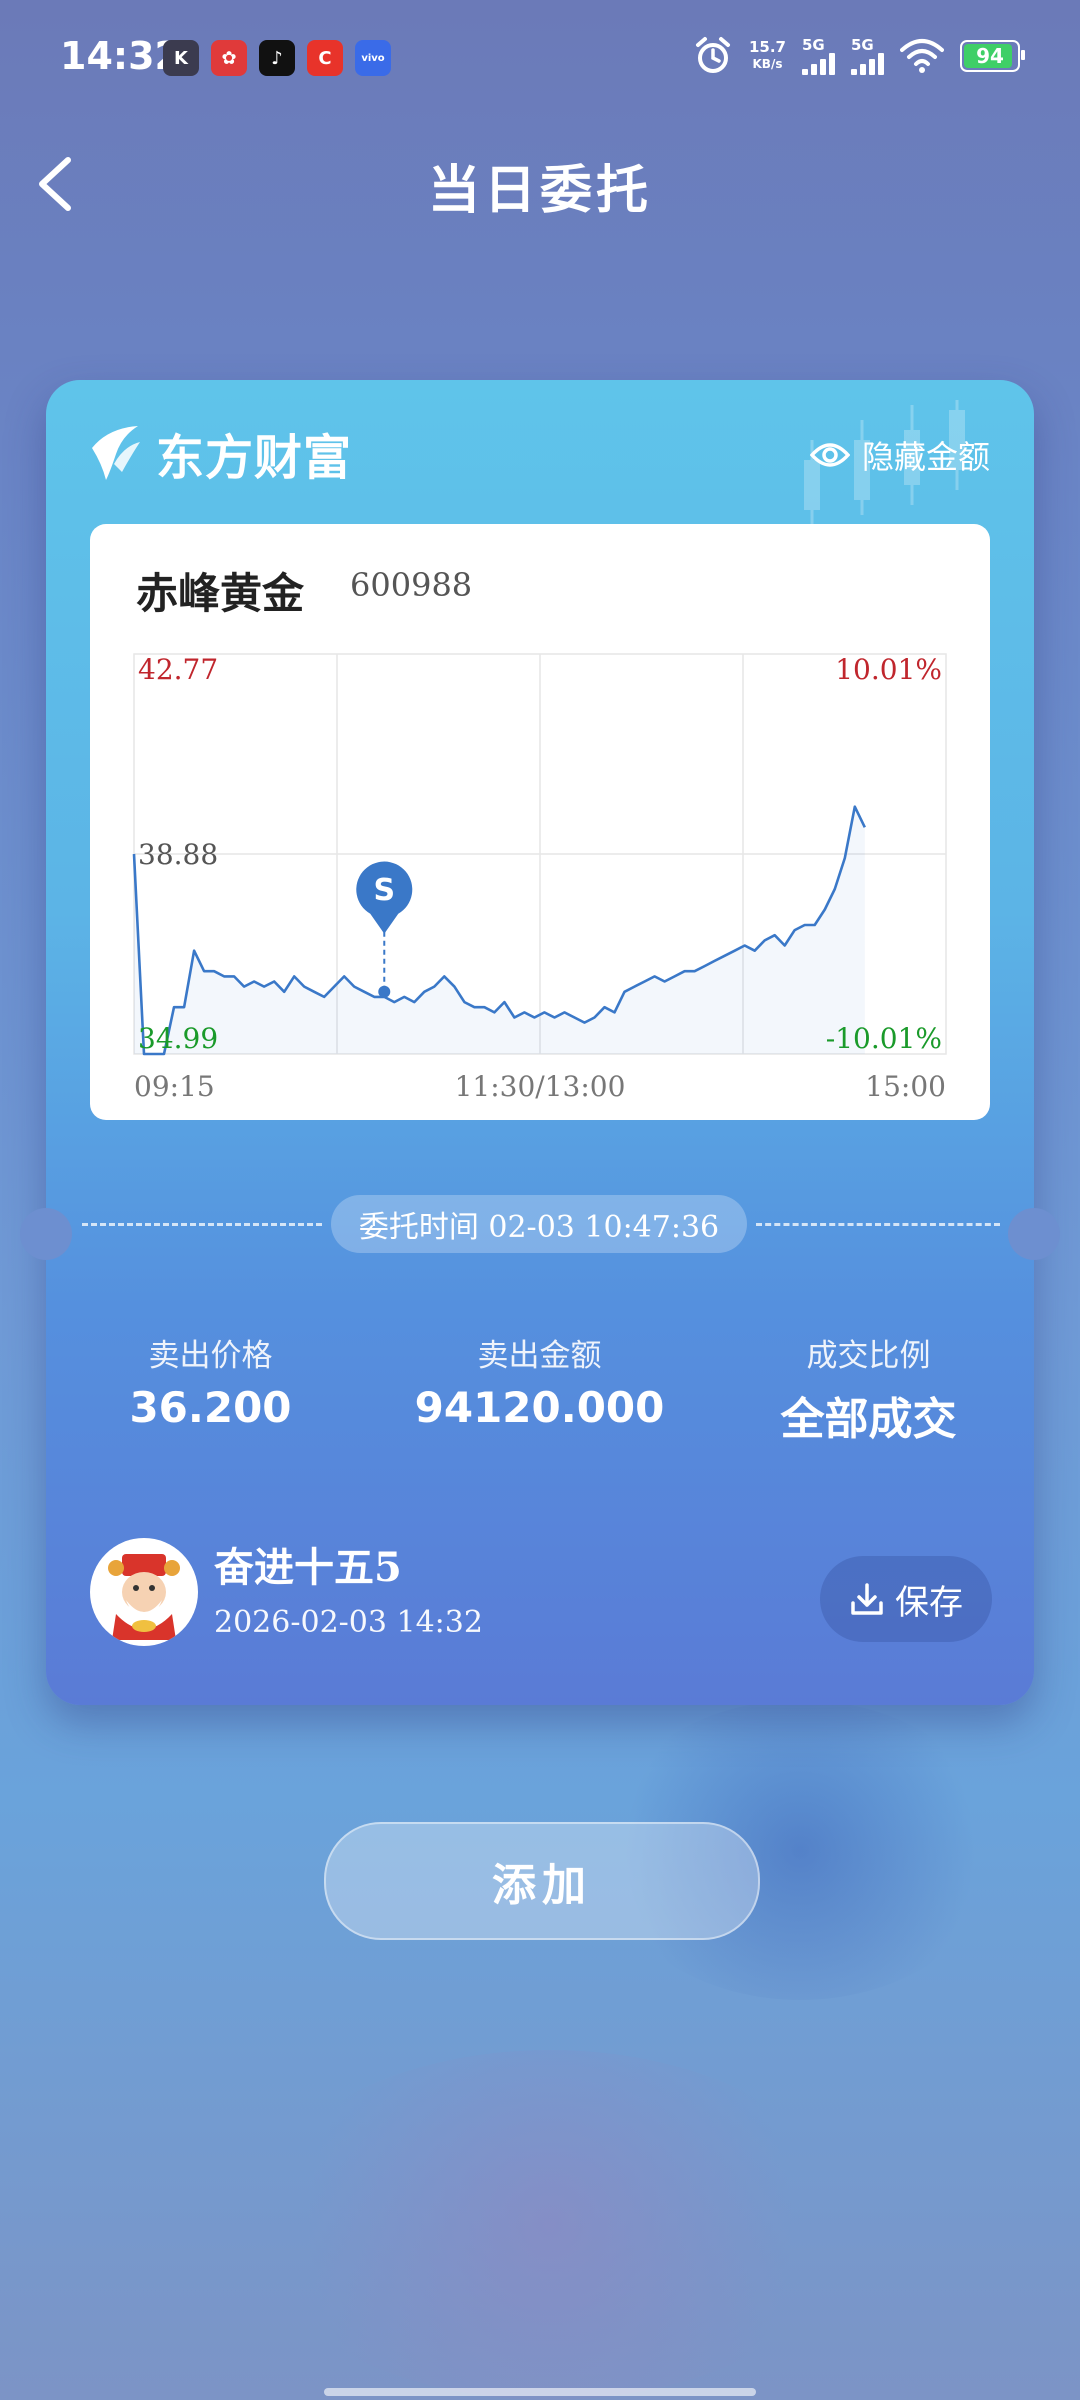 The width and height of the screenshot is (1080, 2400). What do you see at coordinates (905, 1086) in the screenshot?
I see `x-label-end: 15:00` at bounding box center [905, 1086].